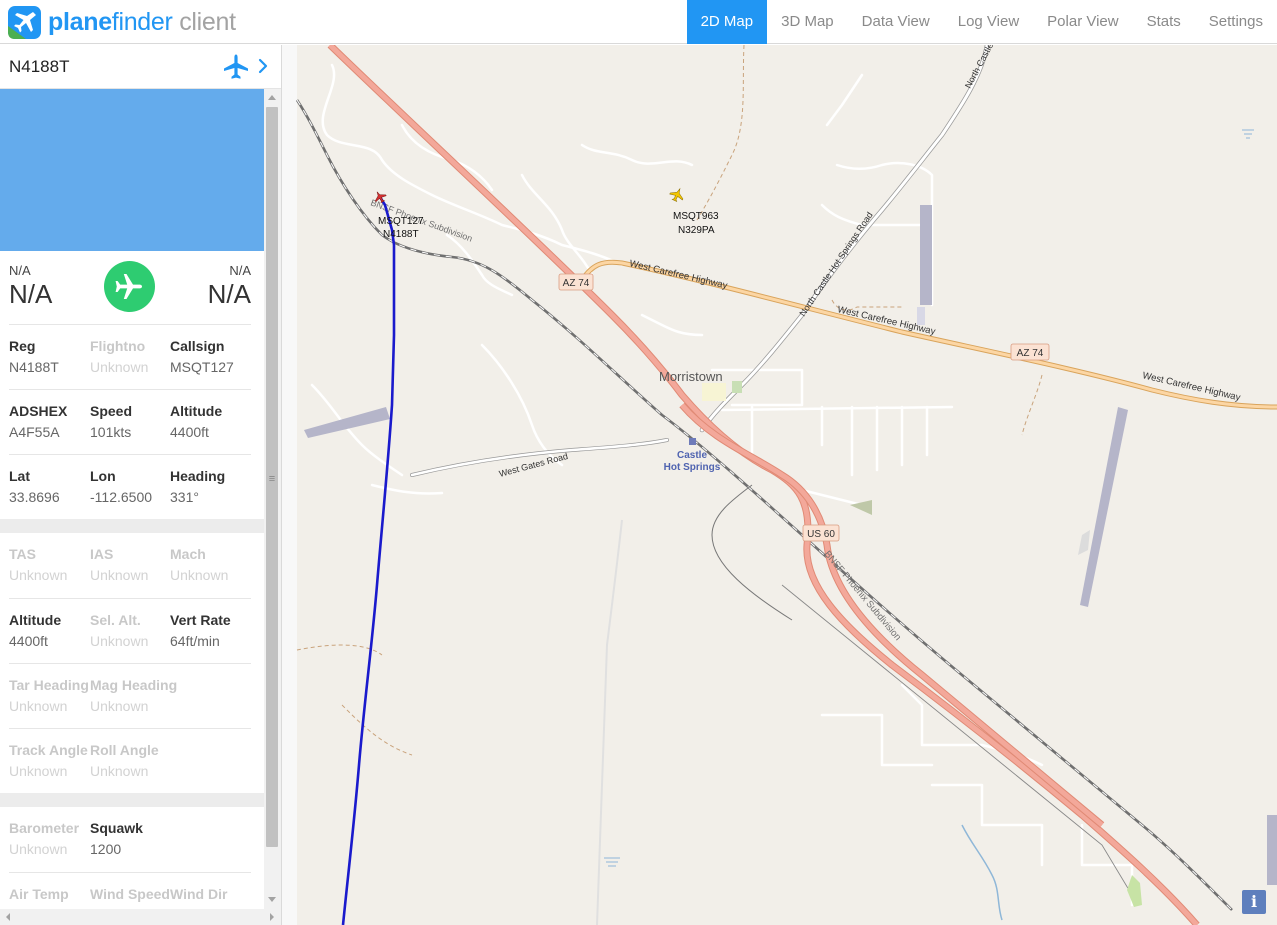 This screenshot has width=1277, height=925. Describe the element at coordinates (44, 828) in the screenshot. I see `info-label: Barometer` at that location.